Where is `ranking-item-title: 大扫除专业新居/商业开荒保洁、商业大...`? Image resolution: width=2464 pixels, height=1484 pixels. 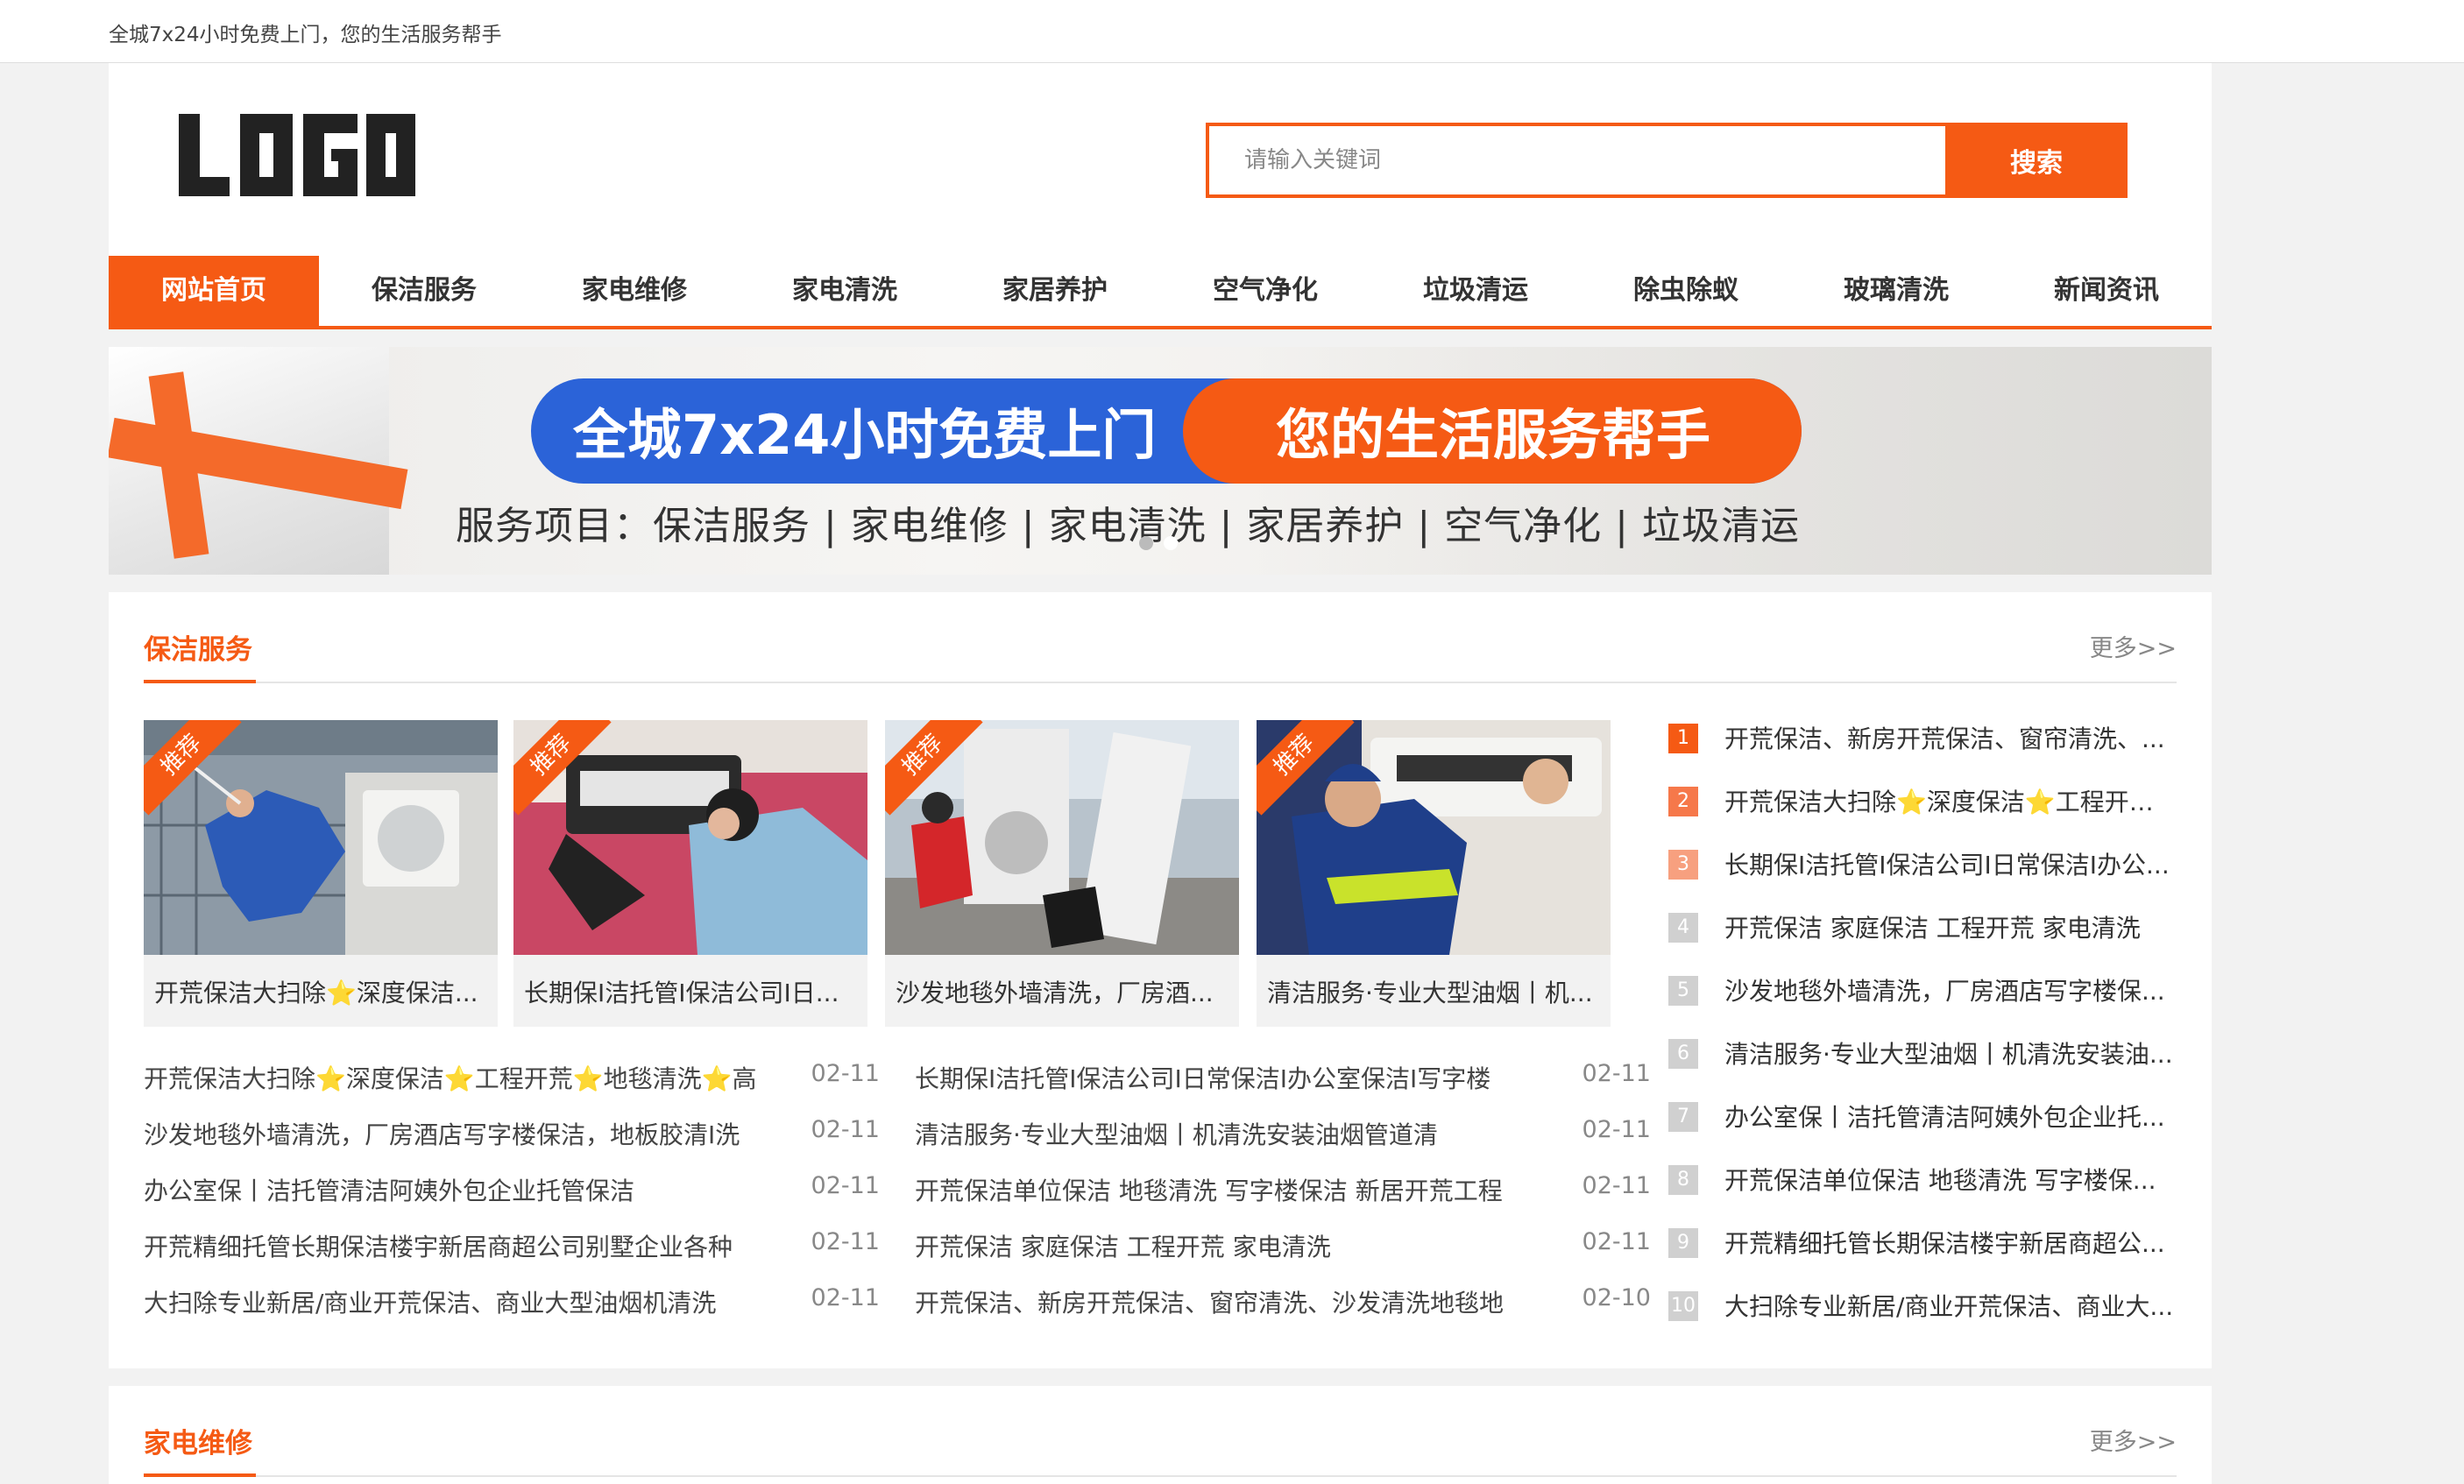 ranking-item-title: 大扫除专业新居/商业开荒保洁、商业大... is located at coordinates (1950, 1305).